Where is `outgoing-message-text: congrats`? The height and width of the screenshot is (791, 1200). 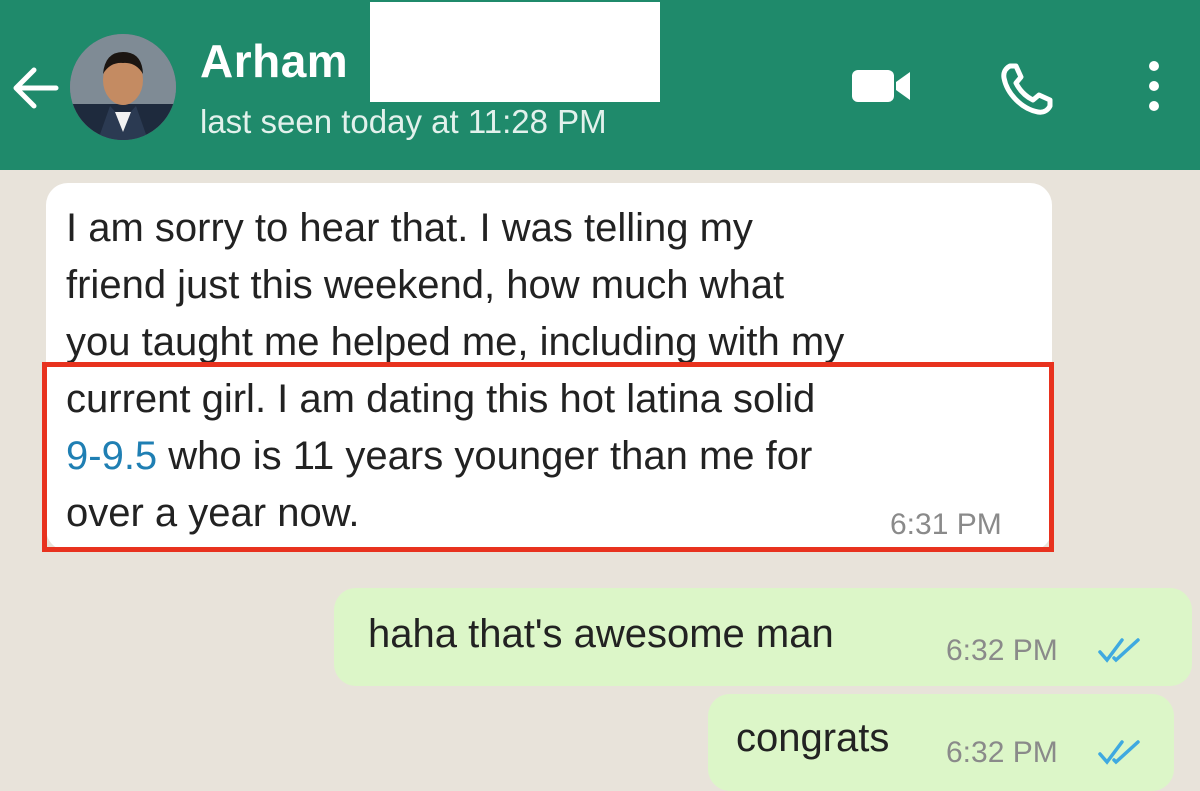 outgoing-message-text: congrats is located at coordinates (813, 738).